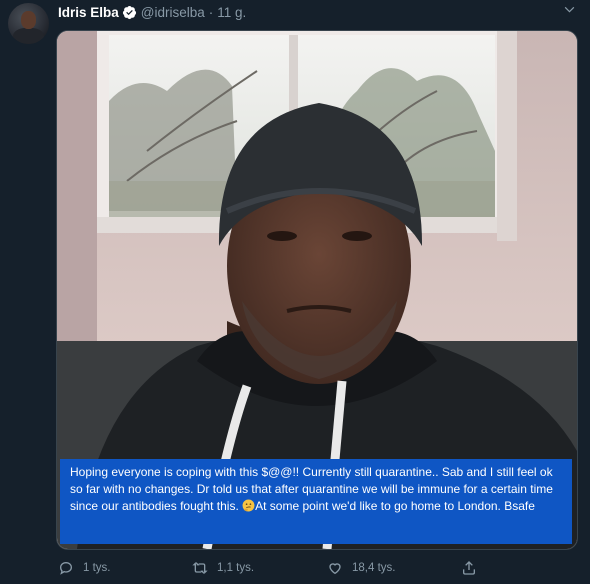 This screenshot has width=590, height=584. What do you see at coordinates (374, 568) in the screenshot?
I see `like-count: 18,4 tys.` at bounding box center [374, 568].